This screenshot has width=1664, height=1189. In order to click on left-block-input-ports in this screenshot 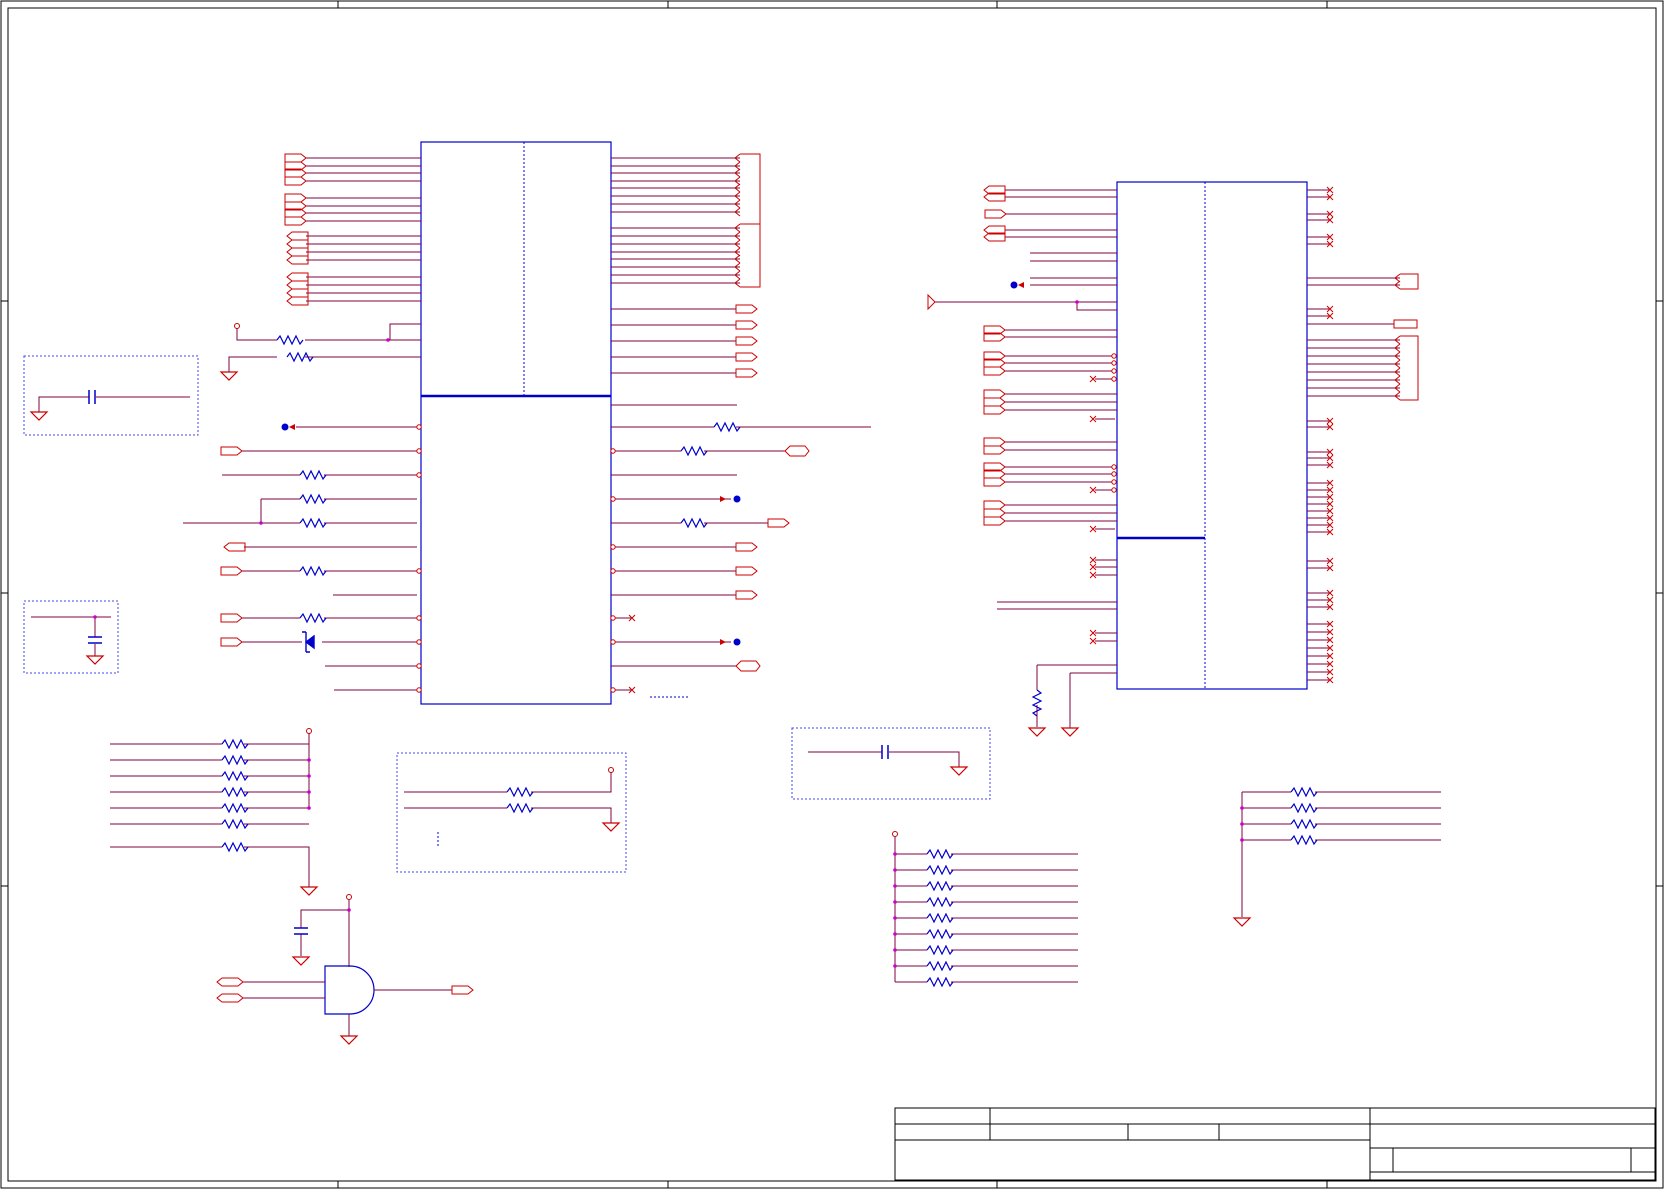, I will do `click(296, 229)`.